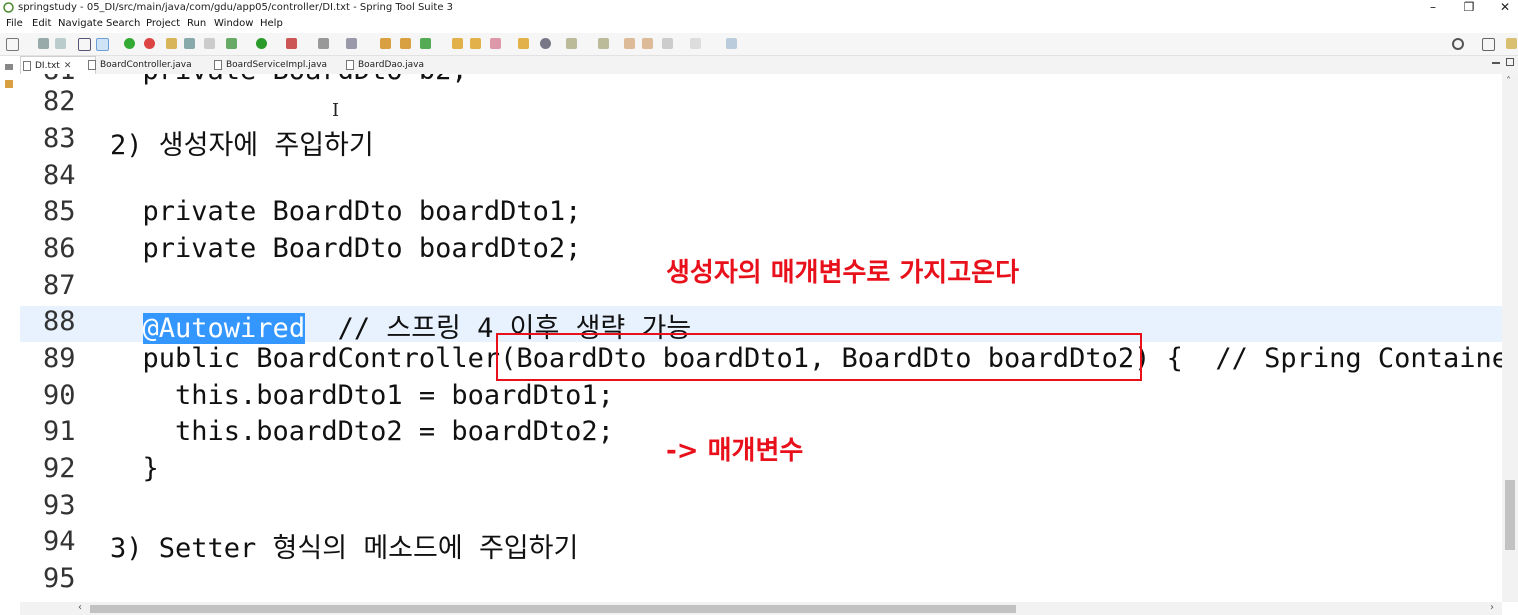 The width and height of the screenshot is (1518, 615). What do you see at coordinates (475, 43) in the screenshot?
I see `open-folder-icon` at bounding box center [475, 43].